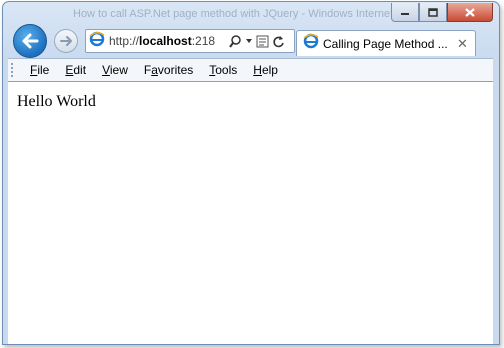 This screenshot has width=504, height=348. Describe the element at coordinates (80, 70) in the screenshot. I see `menu-edit-label: dit` at that location.